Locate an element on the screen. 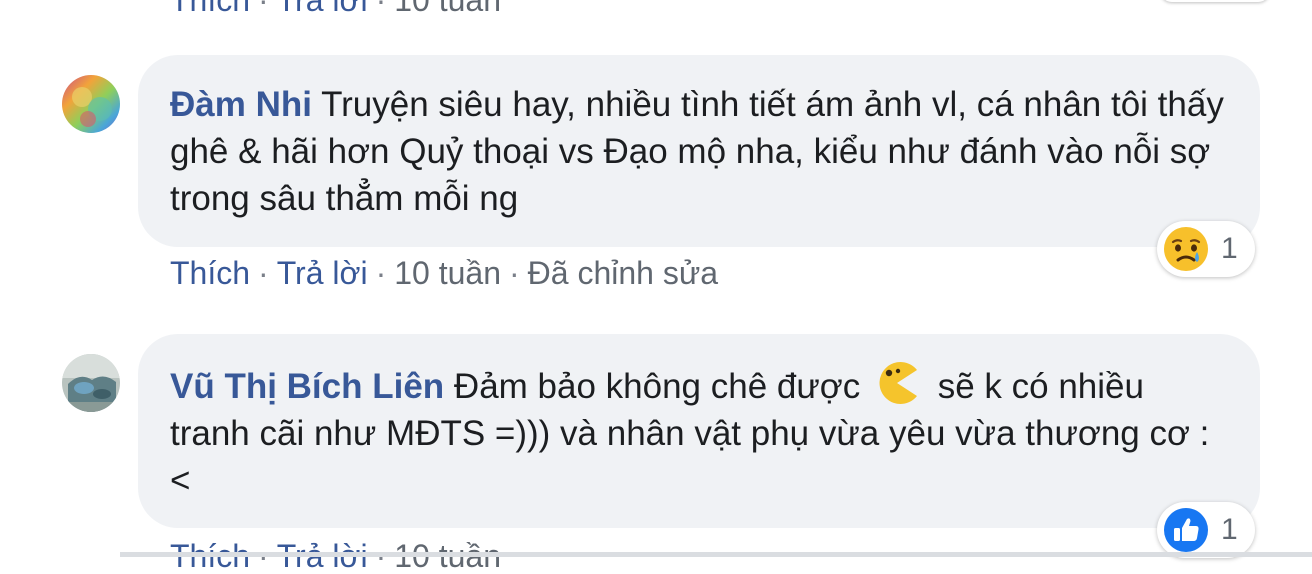  comment-actions: Thích · Trả lời · 10 tuần · Đã chỉnh sửa is located at coordinates (444, 273).